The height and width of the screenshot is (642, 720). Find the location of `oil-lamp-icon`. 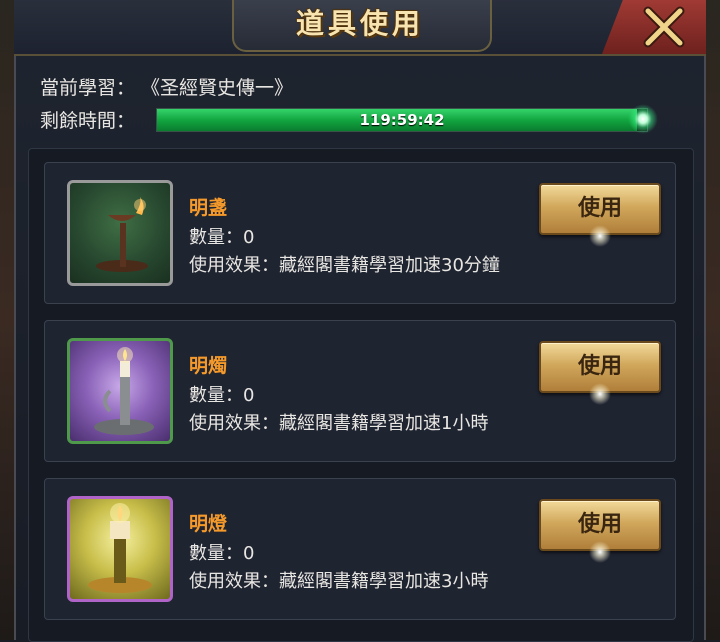

oil-lamp-icon is located at coordinates (120, 233).